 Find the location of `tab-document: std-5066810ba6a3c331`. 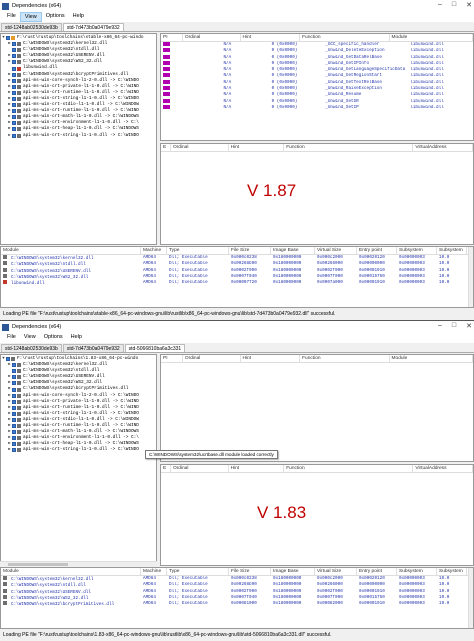

tab-document: std-5066810ba6a3c331 is located at coordinates (155, 348).